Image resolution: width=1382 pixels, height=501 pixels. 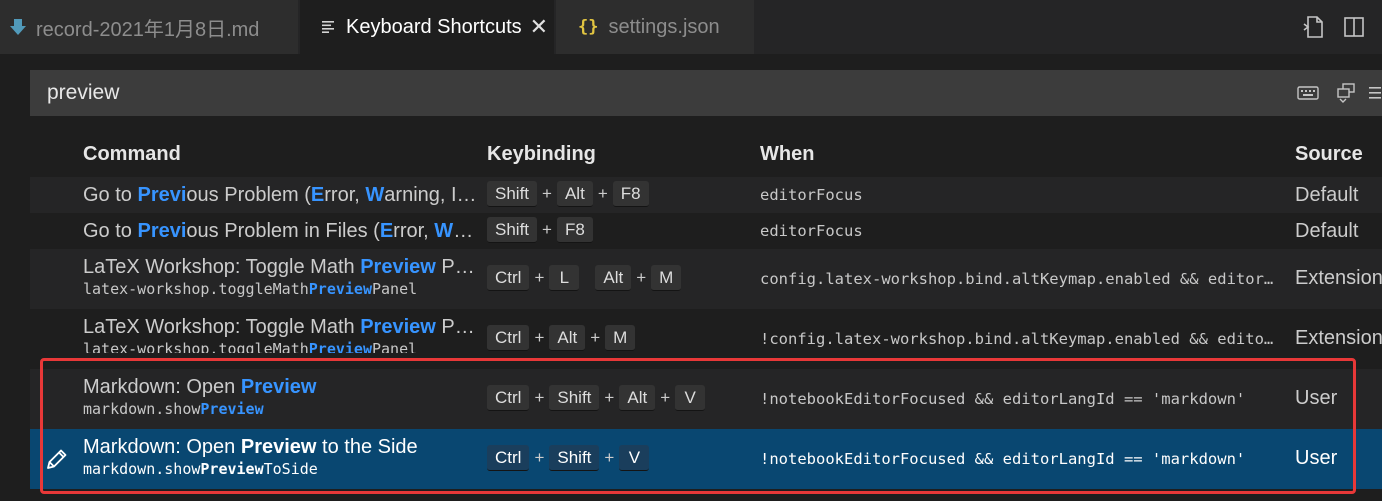 I want to click on tab-settings-json: {} settings.json, so click(x=655, y=27).